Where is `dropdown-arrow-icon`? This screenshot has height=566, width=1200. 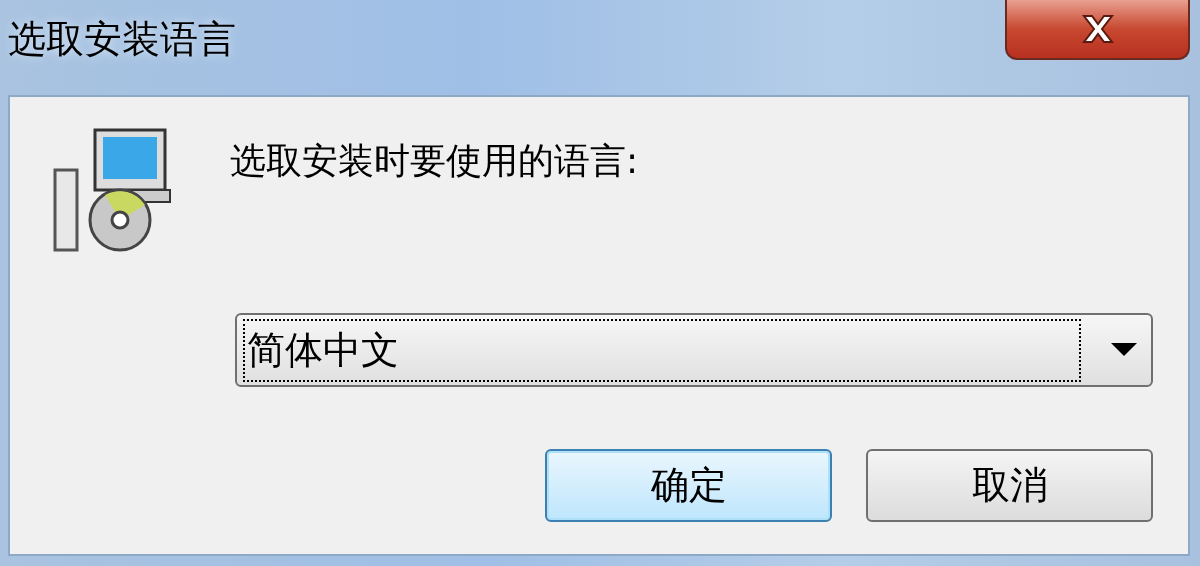 dropdown-arrow-icon is located at coordinates (1124, 350).